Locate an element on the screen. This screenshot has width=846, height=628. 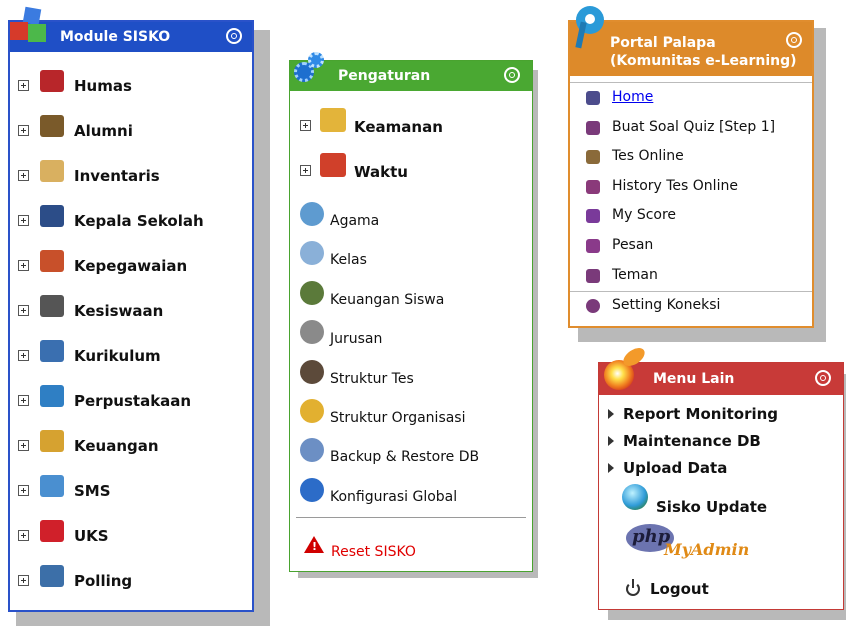
lock-icon is located at coordinates (333, 120).